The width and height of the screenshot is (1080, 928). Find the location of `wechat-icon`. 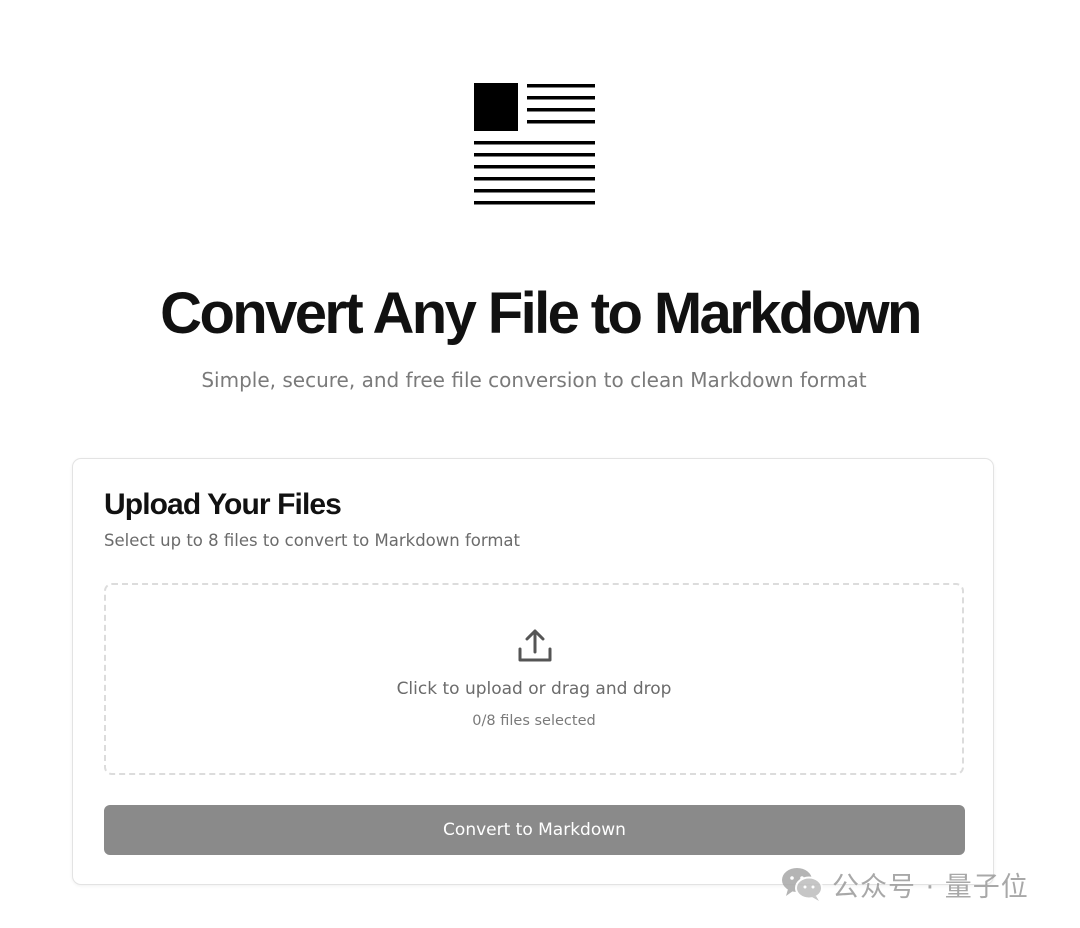

wechat-icon is located at coordinates (802, 884).